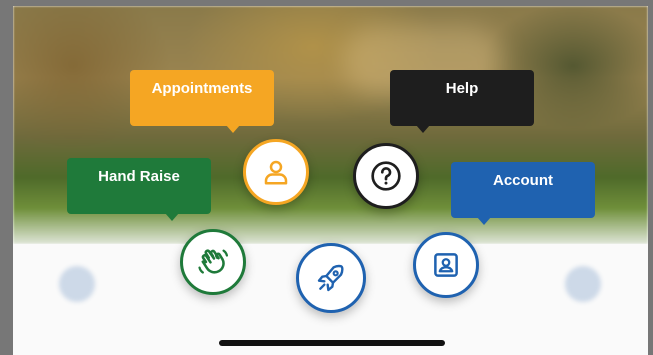  Describe the element at coordinates (523, 193) in the screenshot. I see `account-tooltip: Account` at that location.